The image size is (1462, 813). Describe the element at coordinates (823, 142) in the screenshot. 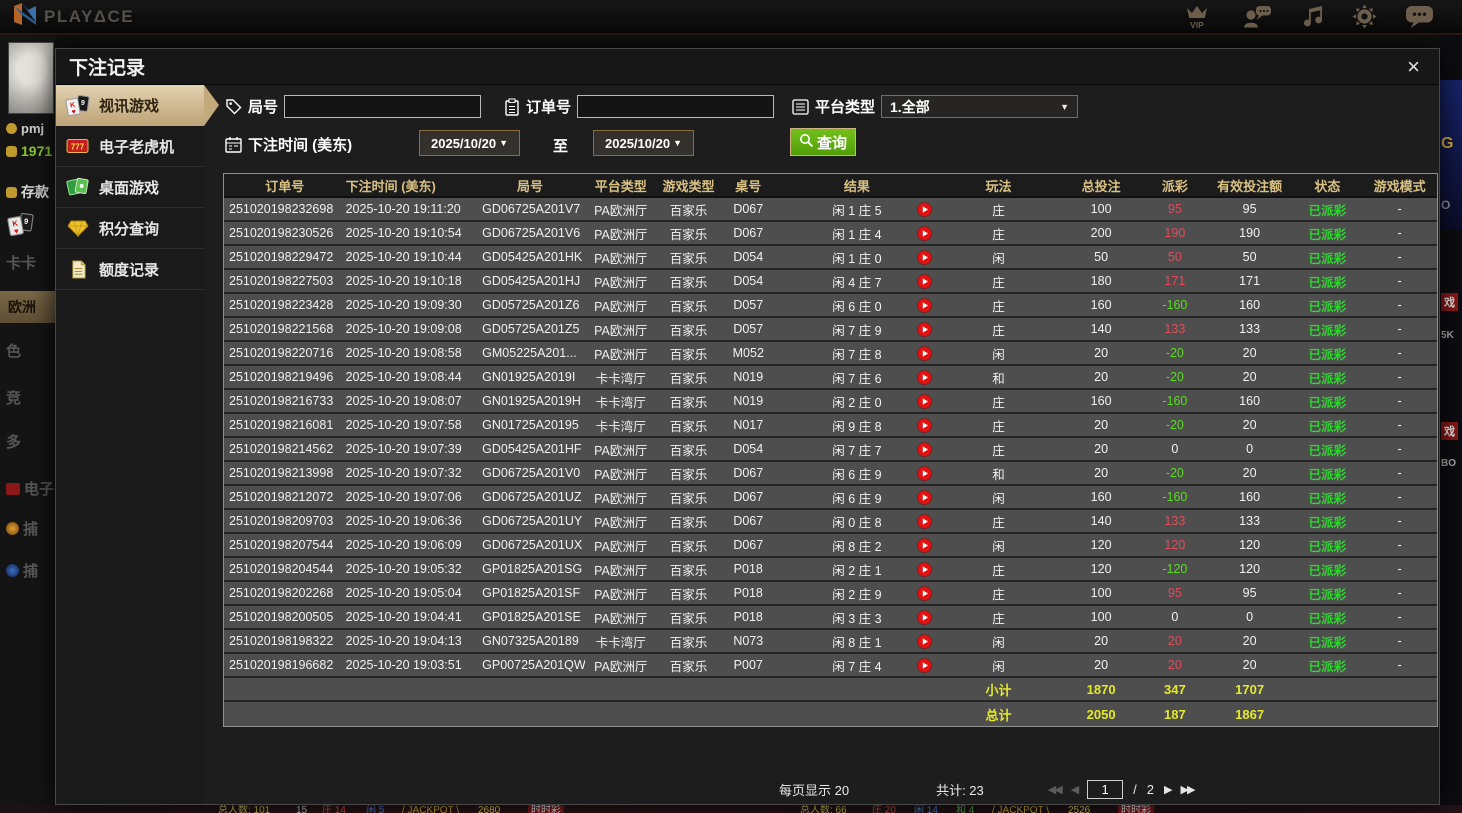

I see `search-button: 查询` at that location.